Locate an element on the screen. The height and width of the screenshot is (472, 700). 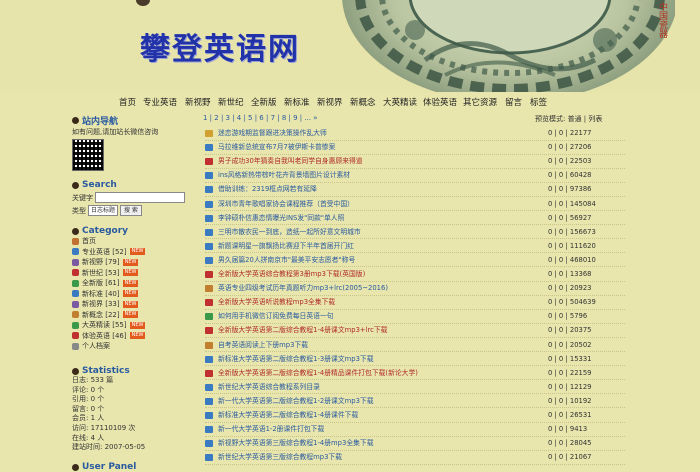
nav-home: 首页 is located at coordinates (127, 102).